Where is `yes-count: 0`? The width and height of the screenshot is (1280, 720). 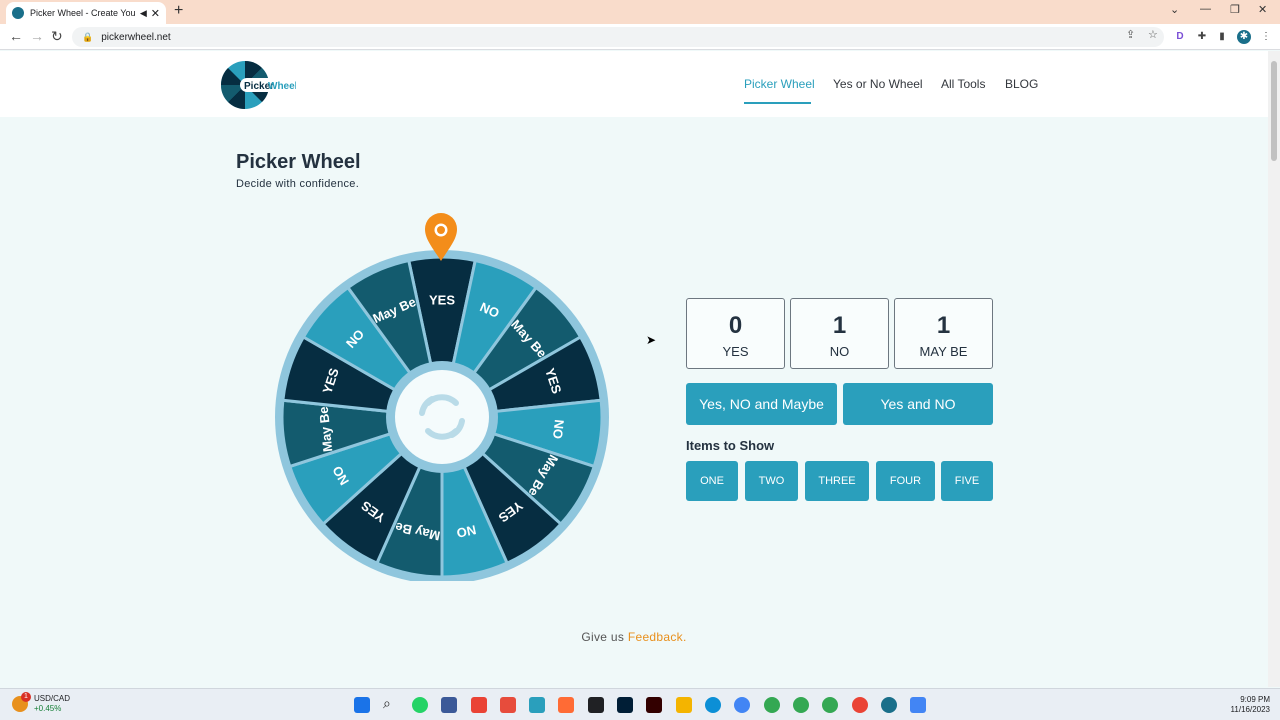 yes-count: 0 is located at coordinates (735, 325).